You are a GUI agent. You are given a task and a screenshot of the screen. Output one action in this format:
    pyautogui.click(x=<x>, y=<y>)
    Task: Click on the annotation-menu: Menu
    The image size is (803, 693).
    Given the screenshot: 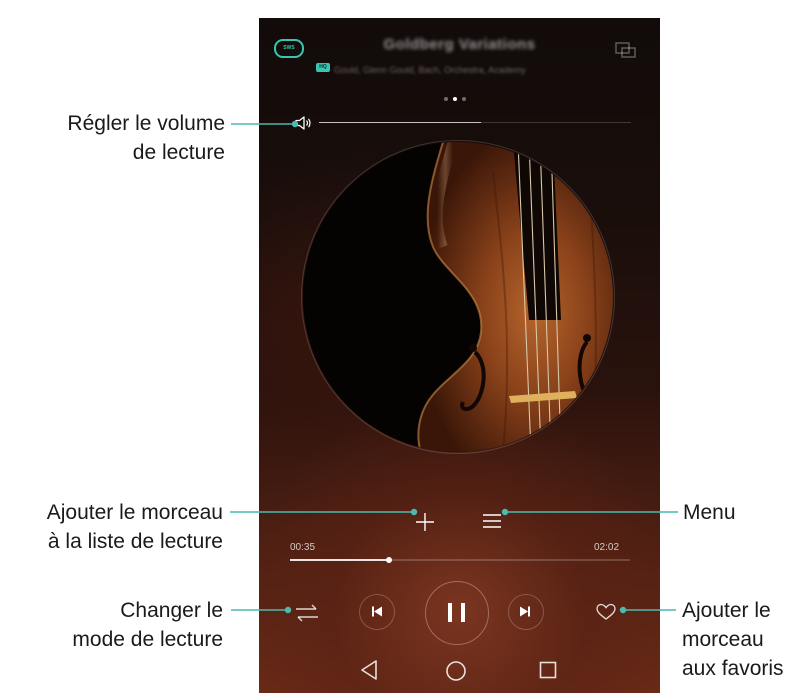 What is the action you would take?
    pyautogui.click(x=709, y=512)
    